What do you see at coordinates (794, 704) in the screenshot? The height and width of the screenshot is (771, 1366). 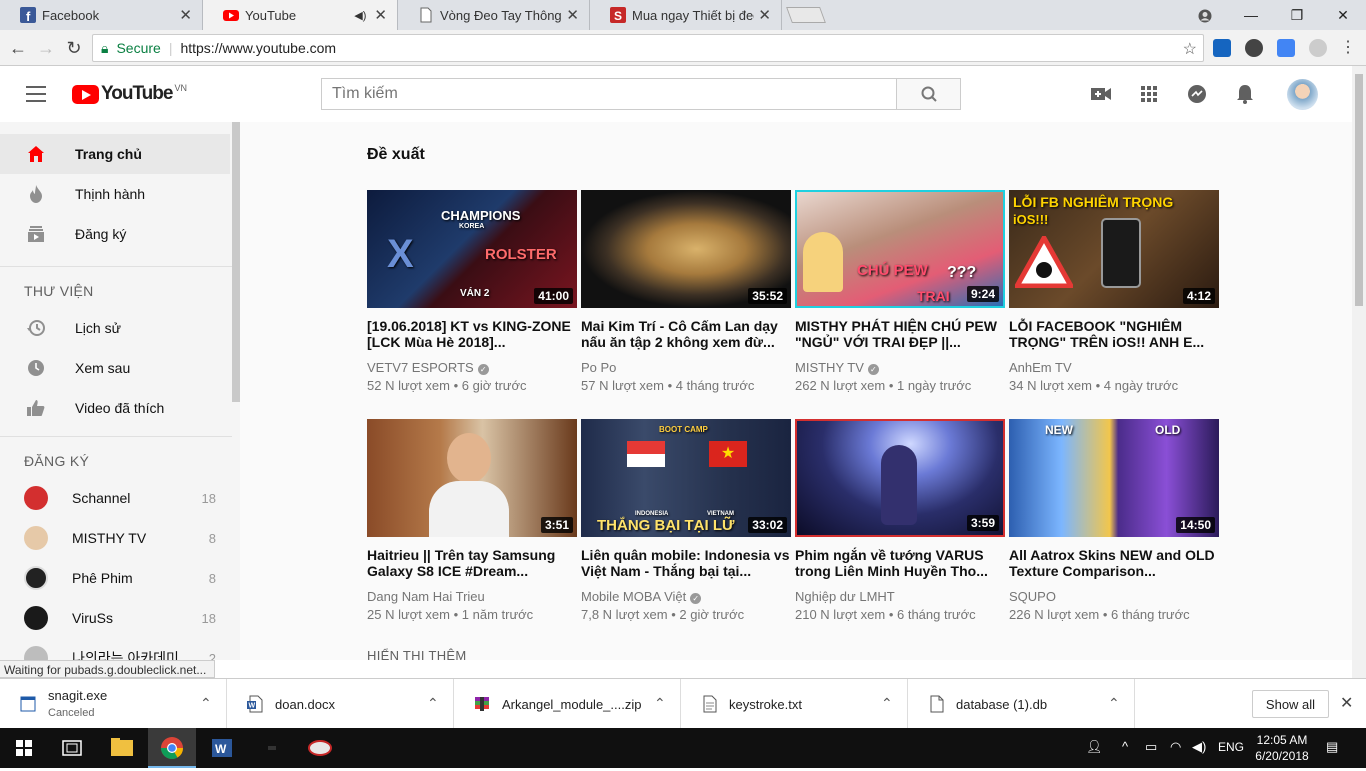 I see `download-item: keystroke.txt ⌃` at bounding box center [794, 704].